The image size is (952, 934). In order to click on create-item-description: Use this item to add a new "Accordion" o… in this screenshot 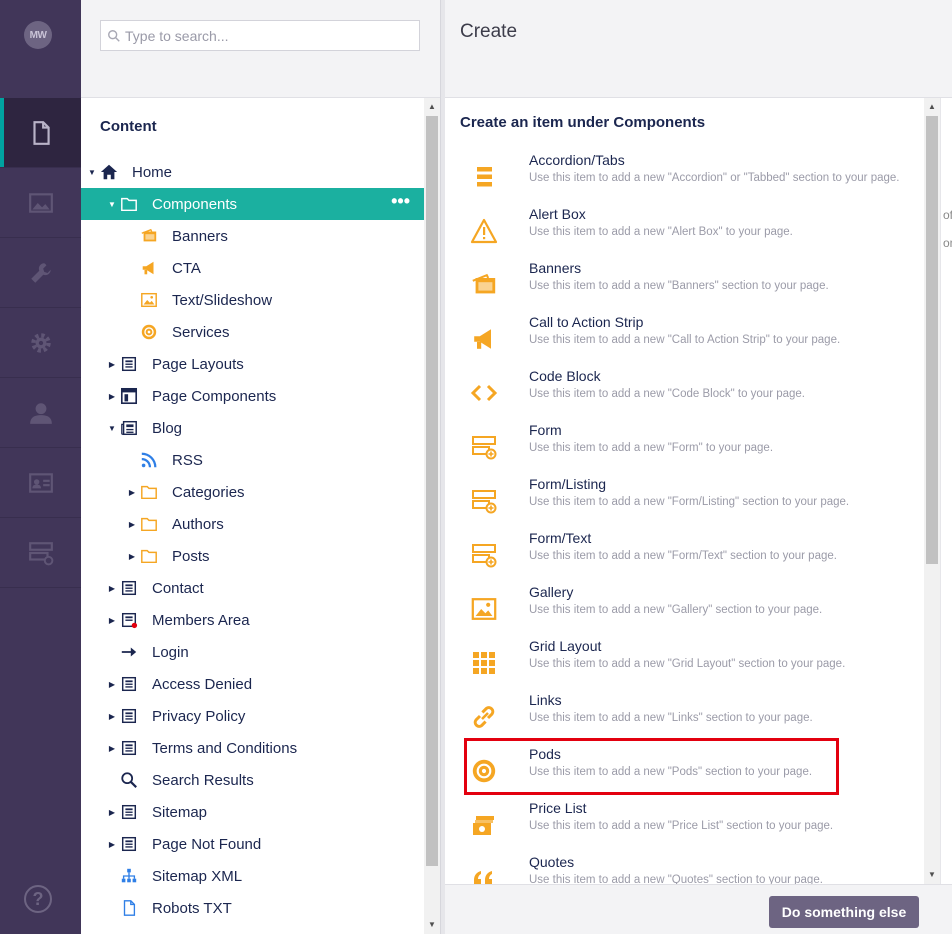, I will do `click(714, 178)`.